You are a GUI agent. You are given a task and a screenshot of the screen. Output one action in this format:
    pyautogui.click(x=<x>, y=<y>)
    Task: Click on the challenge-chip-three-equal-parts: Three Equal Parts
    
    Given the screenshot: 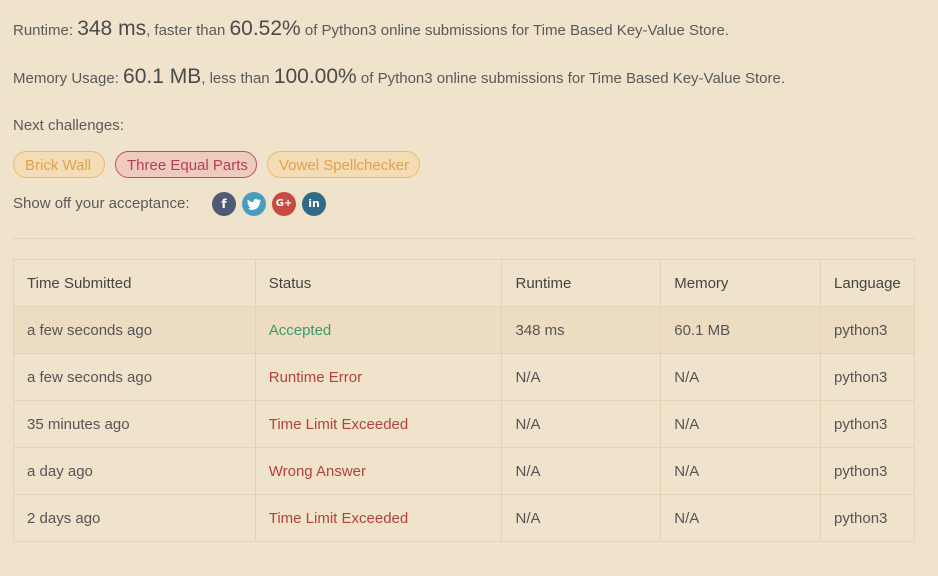 What is the action you would take?
    pyautogui.click(x=186, y=164)
    